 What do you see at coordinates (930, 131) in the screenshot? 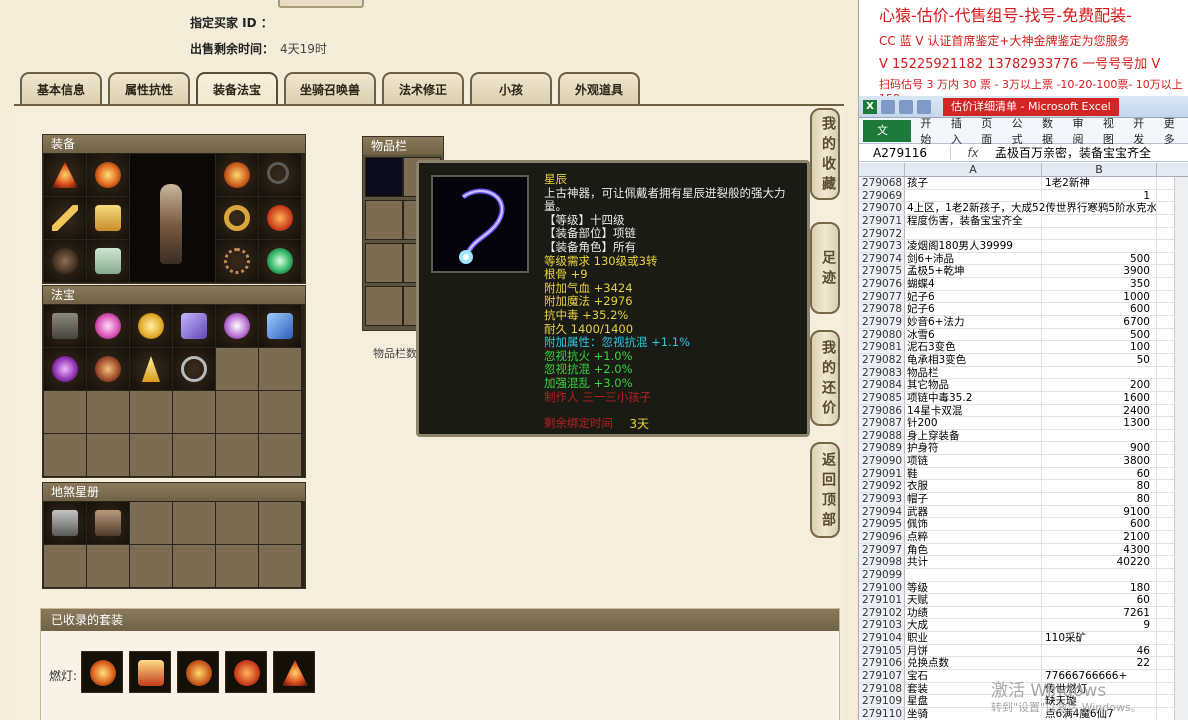
I see `tab-home: 开始` at bounding box center [930, 131].